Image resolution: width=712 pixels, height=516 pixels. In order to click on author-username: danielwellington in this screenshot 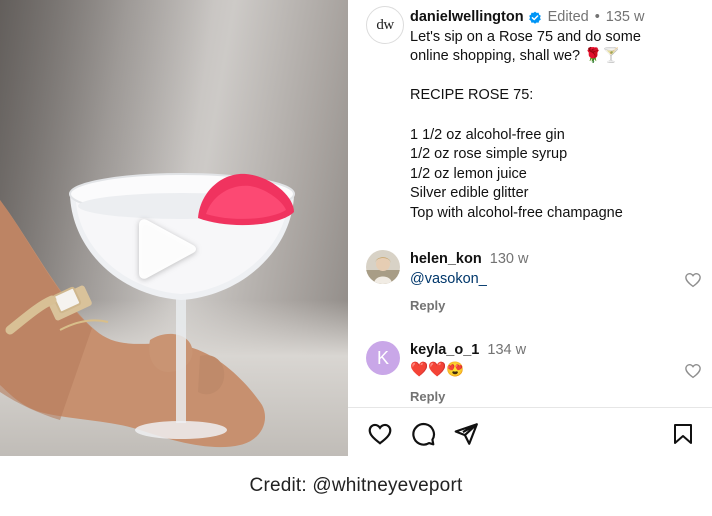, I will do `click(467, 18)`.